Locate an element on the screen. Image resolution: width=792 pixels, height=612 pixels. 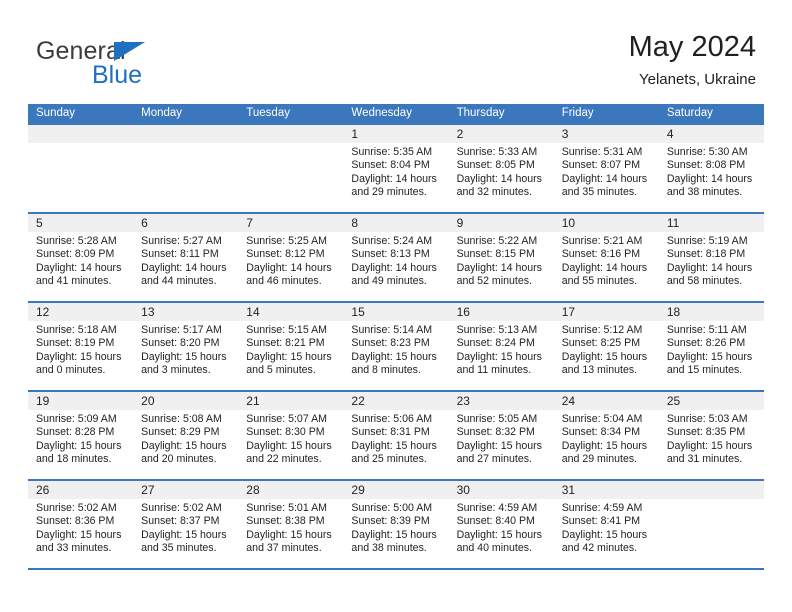
day-number: 1 is located at coordinates (396, 134).